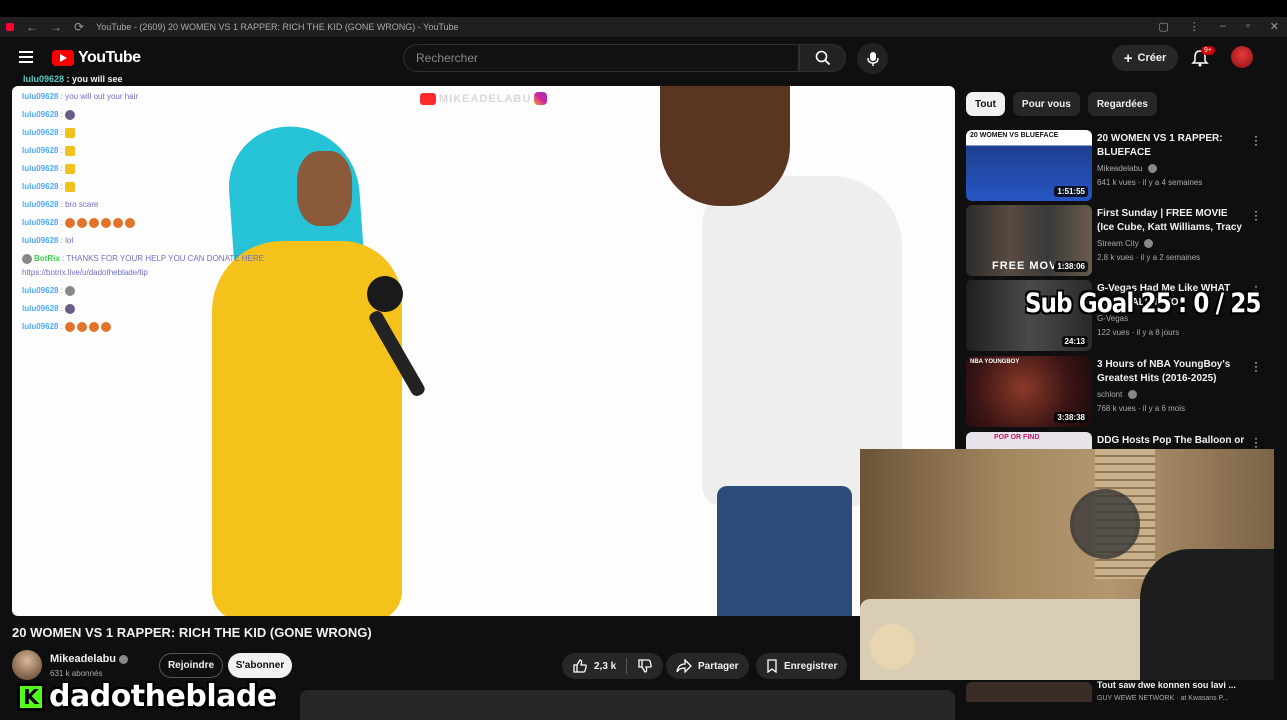 The image size is (1287, 720). What do you see at coordinates (85, 272) in the screenshot?
I see `chat-link: https://botrix.live/u/dadotheblade/tip` at bounding box center [85, 272].